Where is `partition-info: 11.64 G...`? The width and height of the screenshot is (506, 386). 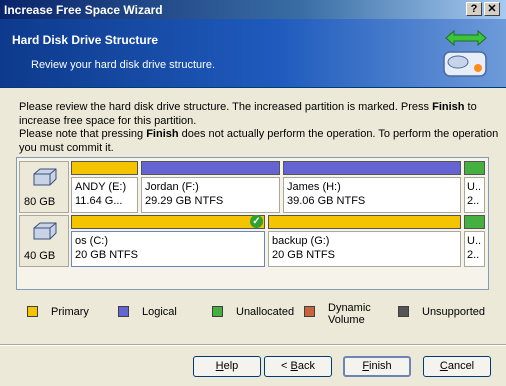 partition-info: 11.64 G... is located at coordinates (99, 201).